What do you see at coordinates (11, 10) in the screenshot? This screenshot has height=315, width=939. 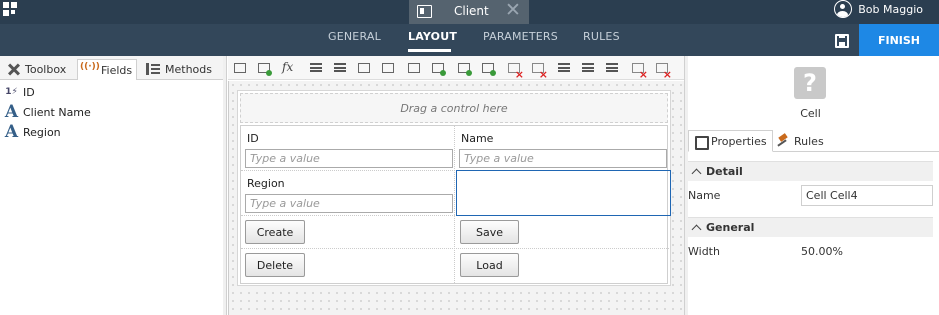 I see `app-grid-icon` at bounding box center [11, 10].